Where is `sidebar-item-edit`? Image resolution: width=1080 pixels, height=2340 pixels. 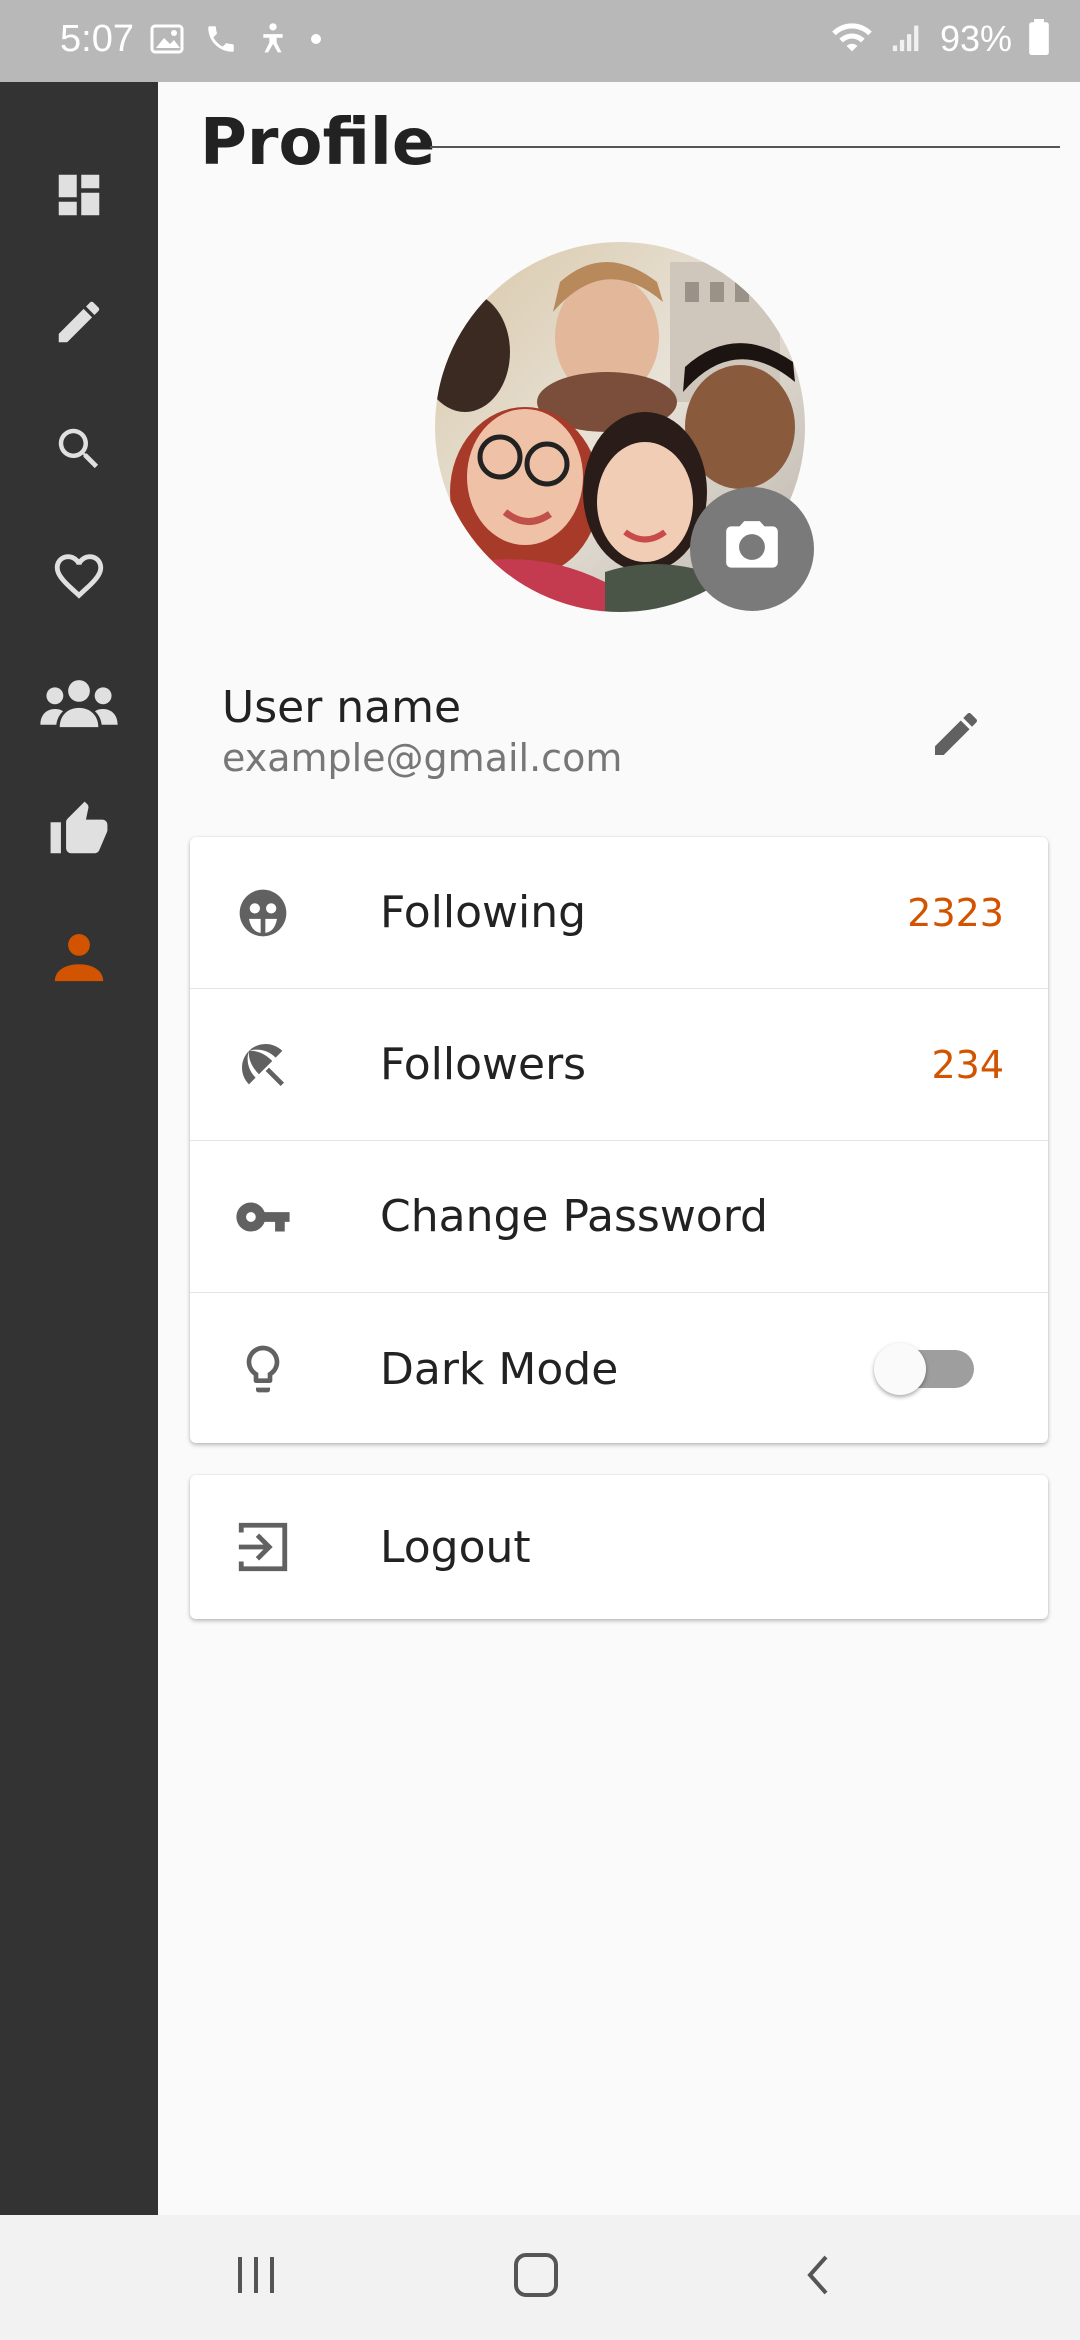 sidebar-item-edit is located at coordinates (79, 324).